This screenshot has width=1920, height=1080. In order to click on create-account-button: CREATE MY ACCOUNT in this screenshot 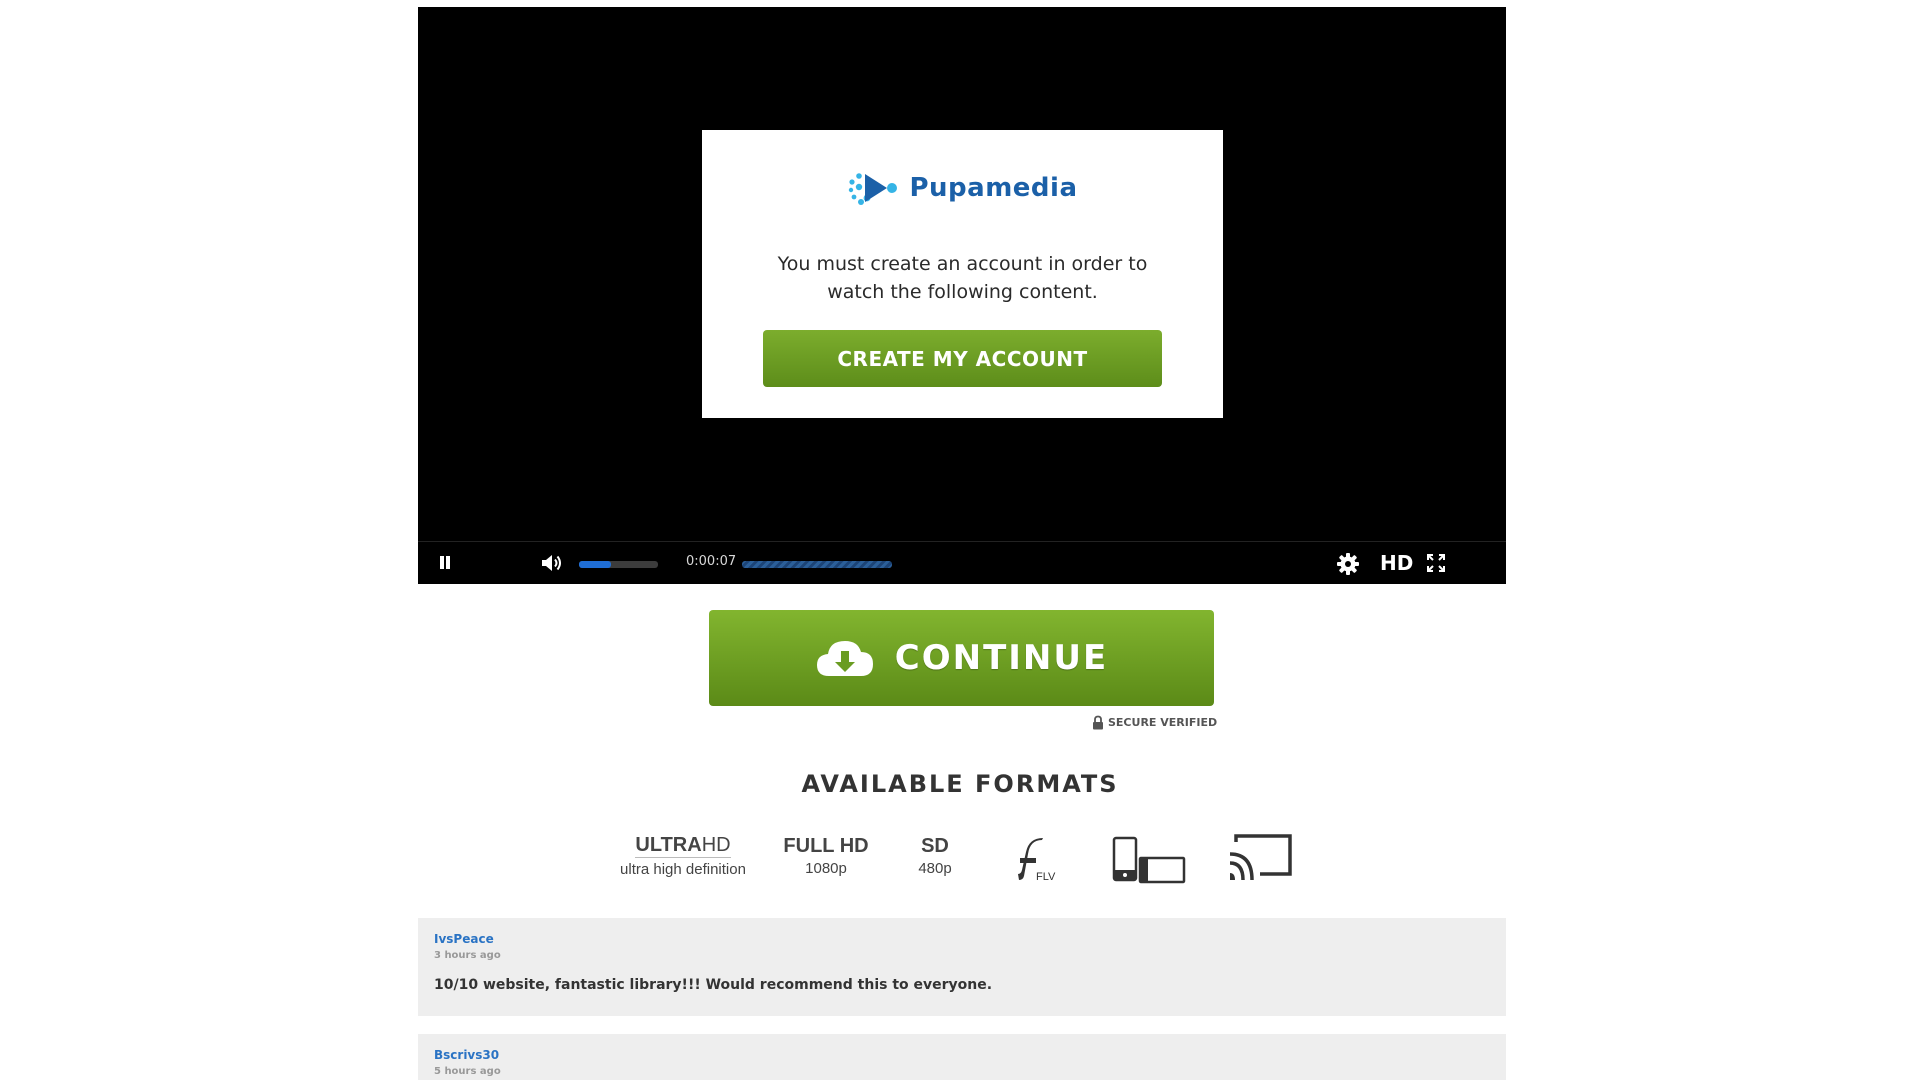, I will do `click(962, 358)`.